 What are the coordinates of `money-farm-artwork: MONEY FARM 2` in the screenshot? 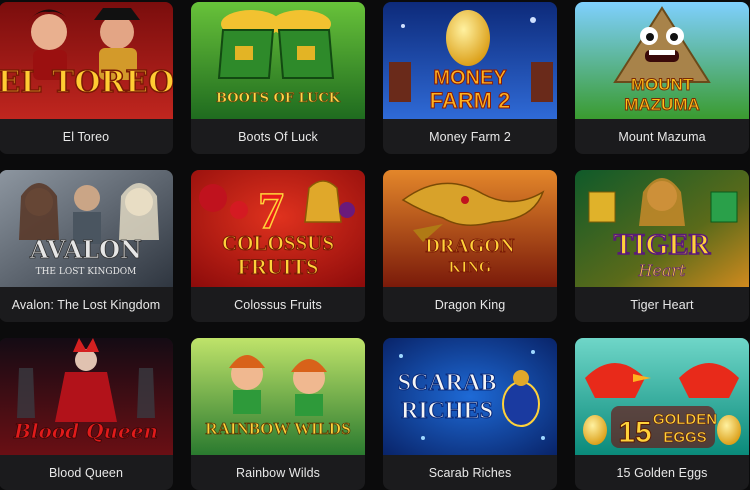 It's located at (470, 60).